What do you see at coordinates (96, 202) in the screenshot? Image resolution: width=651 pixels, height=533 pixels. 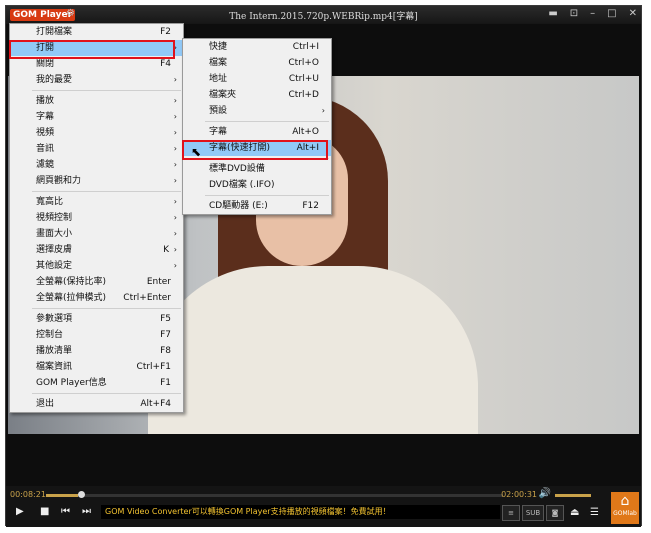 I see `menu-item: 寬高比 ›` at bounding box center [96, 202].